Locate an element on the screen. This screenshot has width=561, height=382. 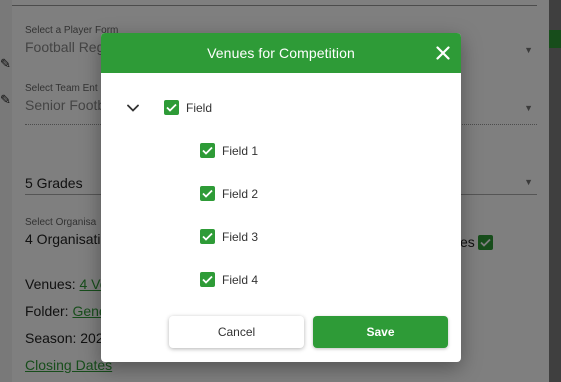
dialog-title: Venues for Competition is located at coordinates (281, 53).